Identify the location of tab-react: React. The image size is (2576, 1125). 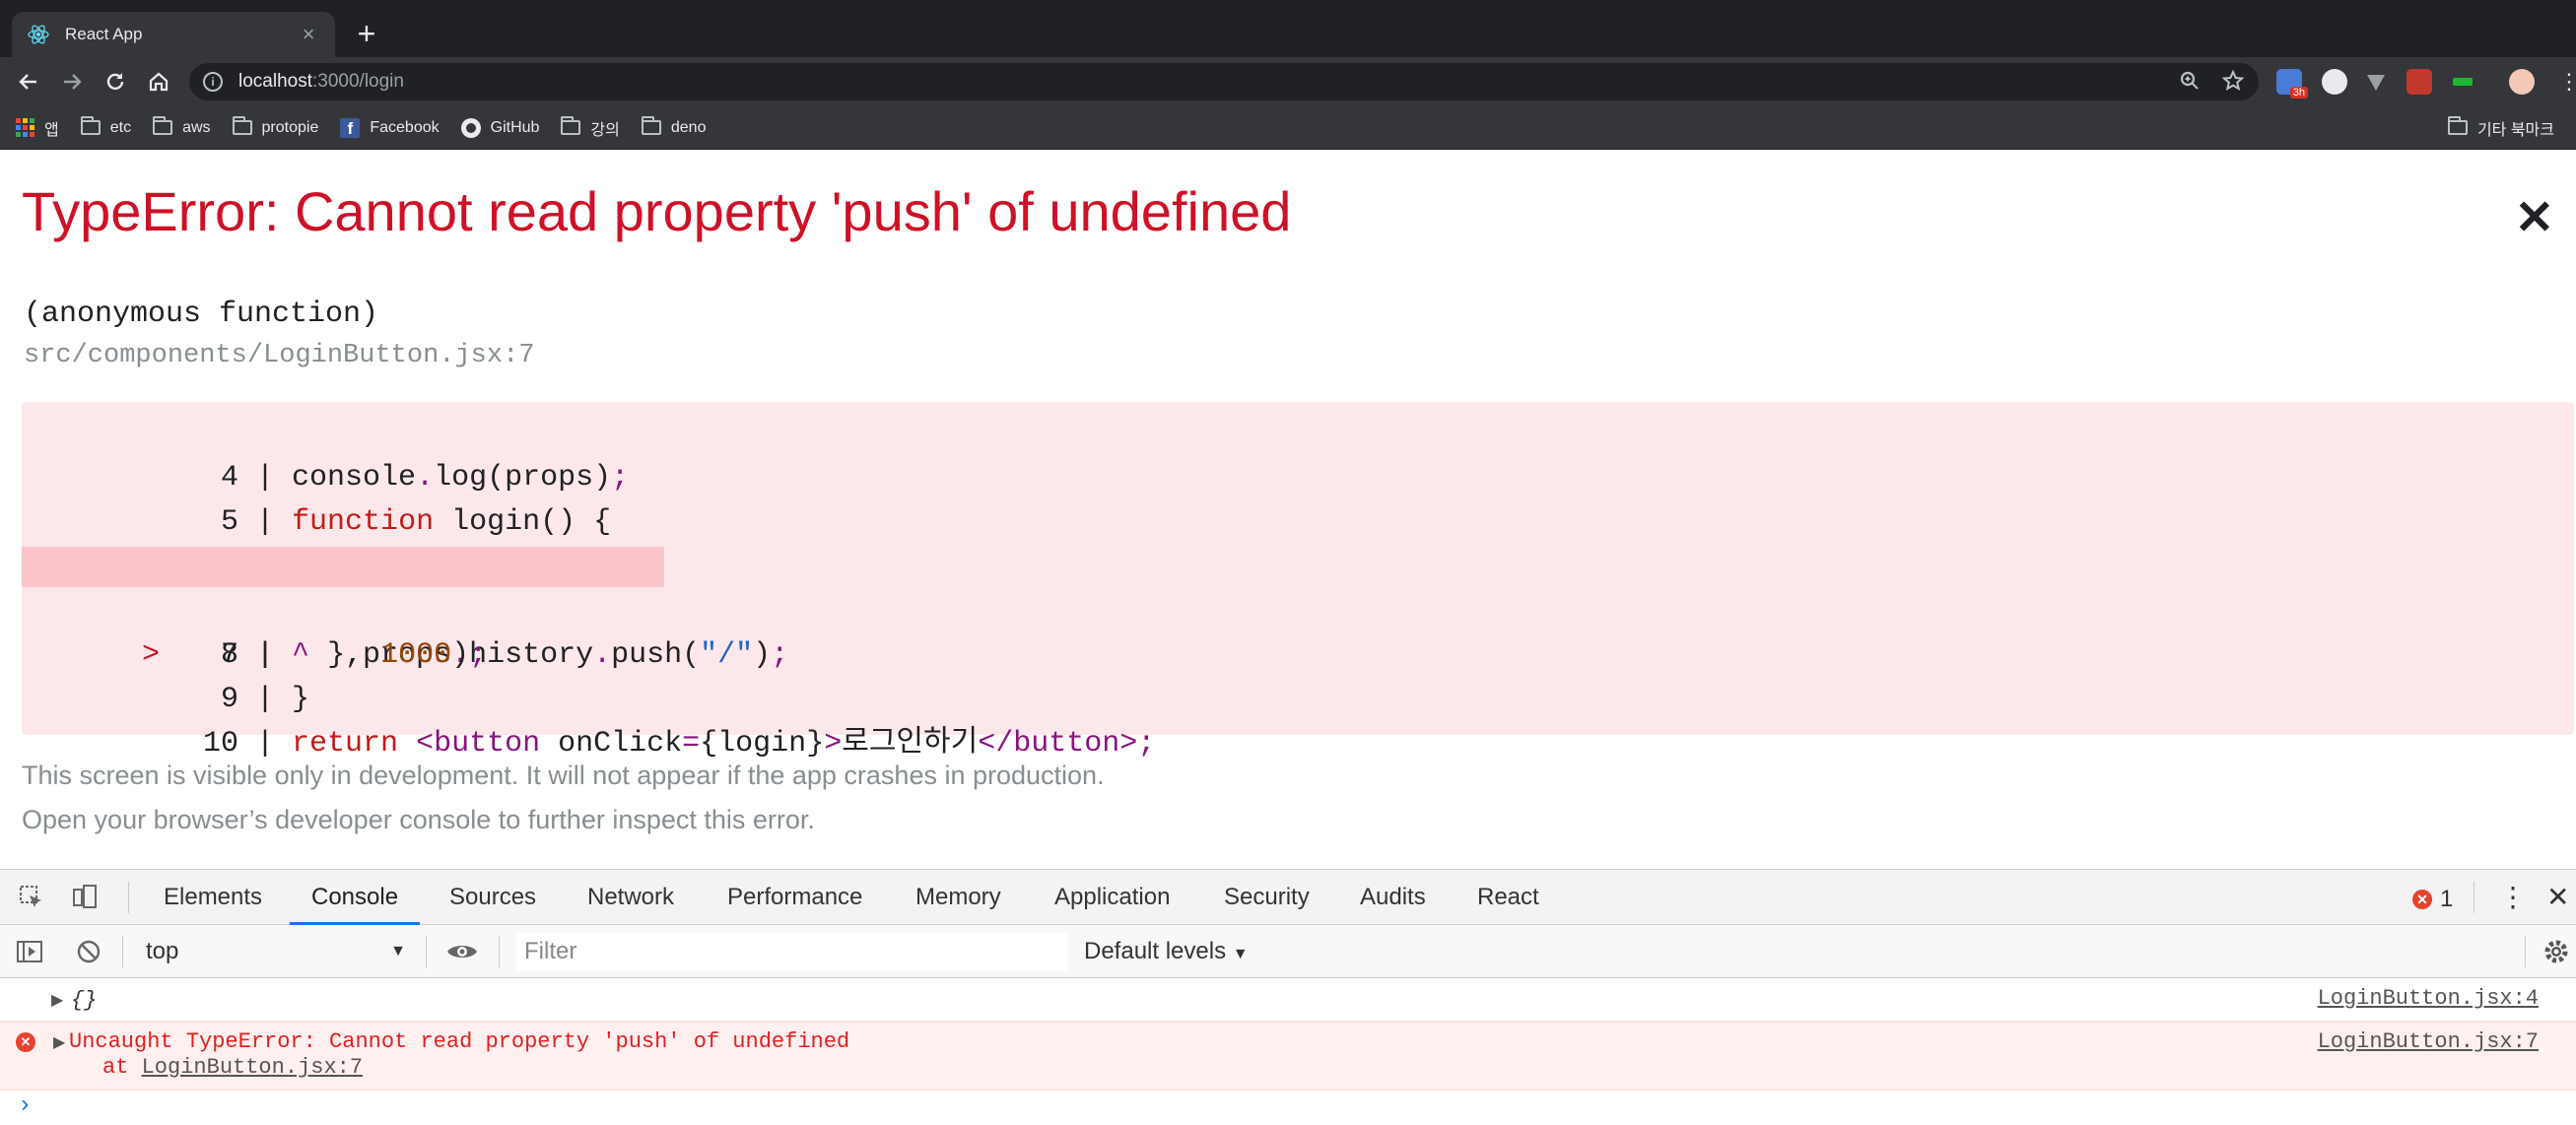
(1508, 897).